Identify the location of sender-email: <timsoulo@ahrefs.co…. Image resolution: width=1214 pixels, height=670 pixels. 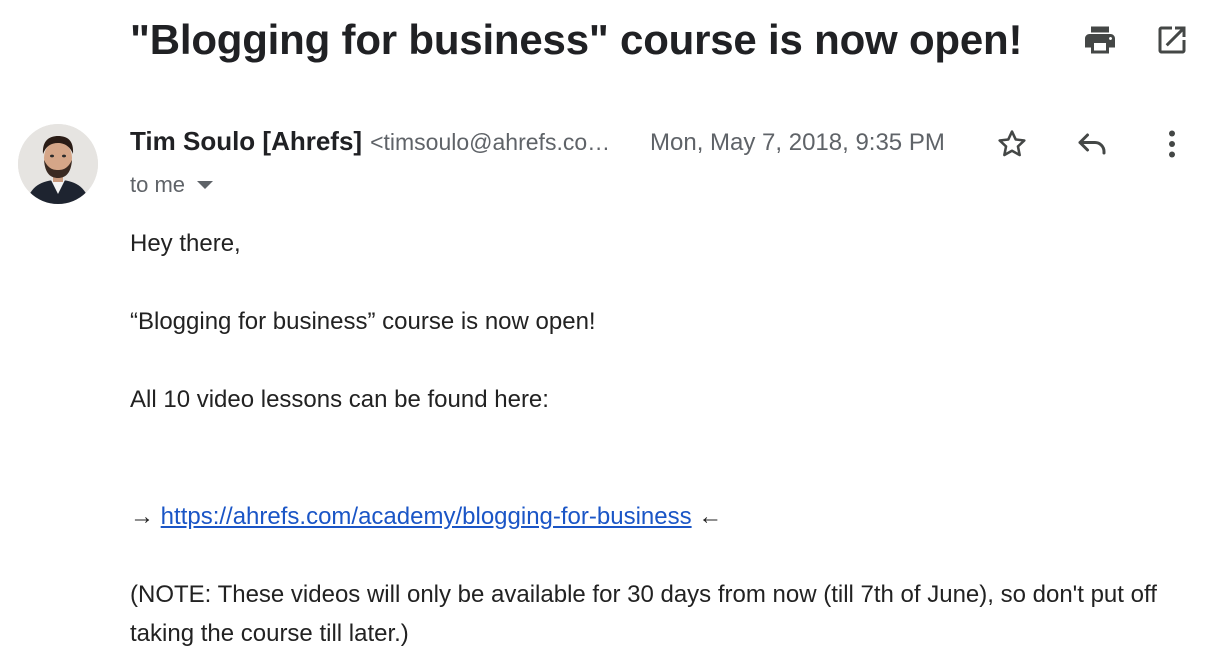
(490, 142).